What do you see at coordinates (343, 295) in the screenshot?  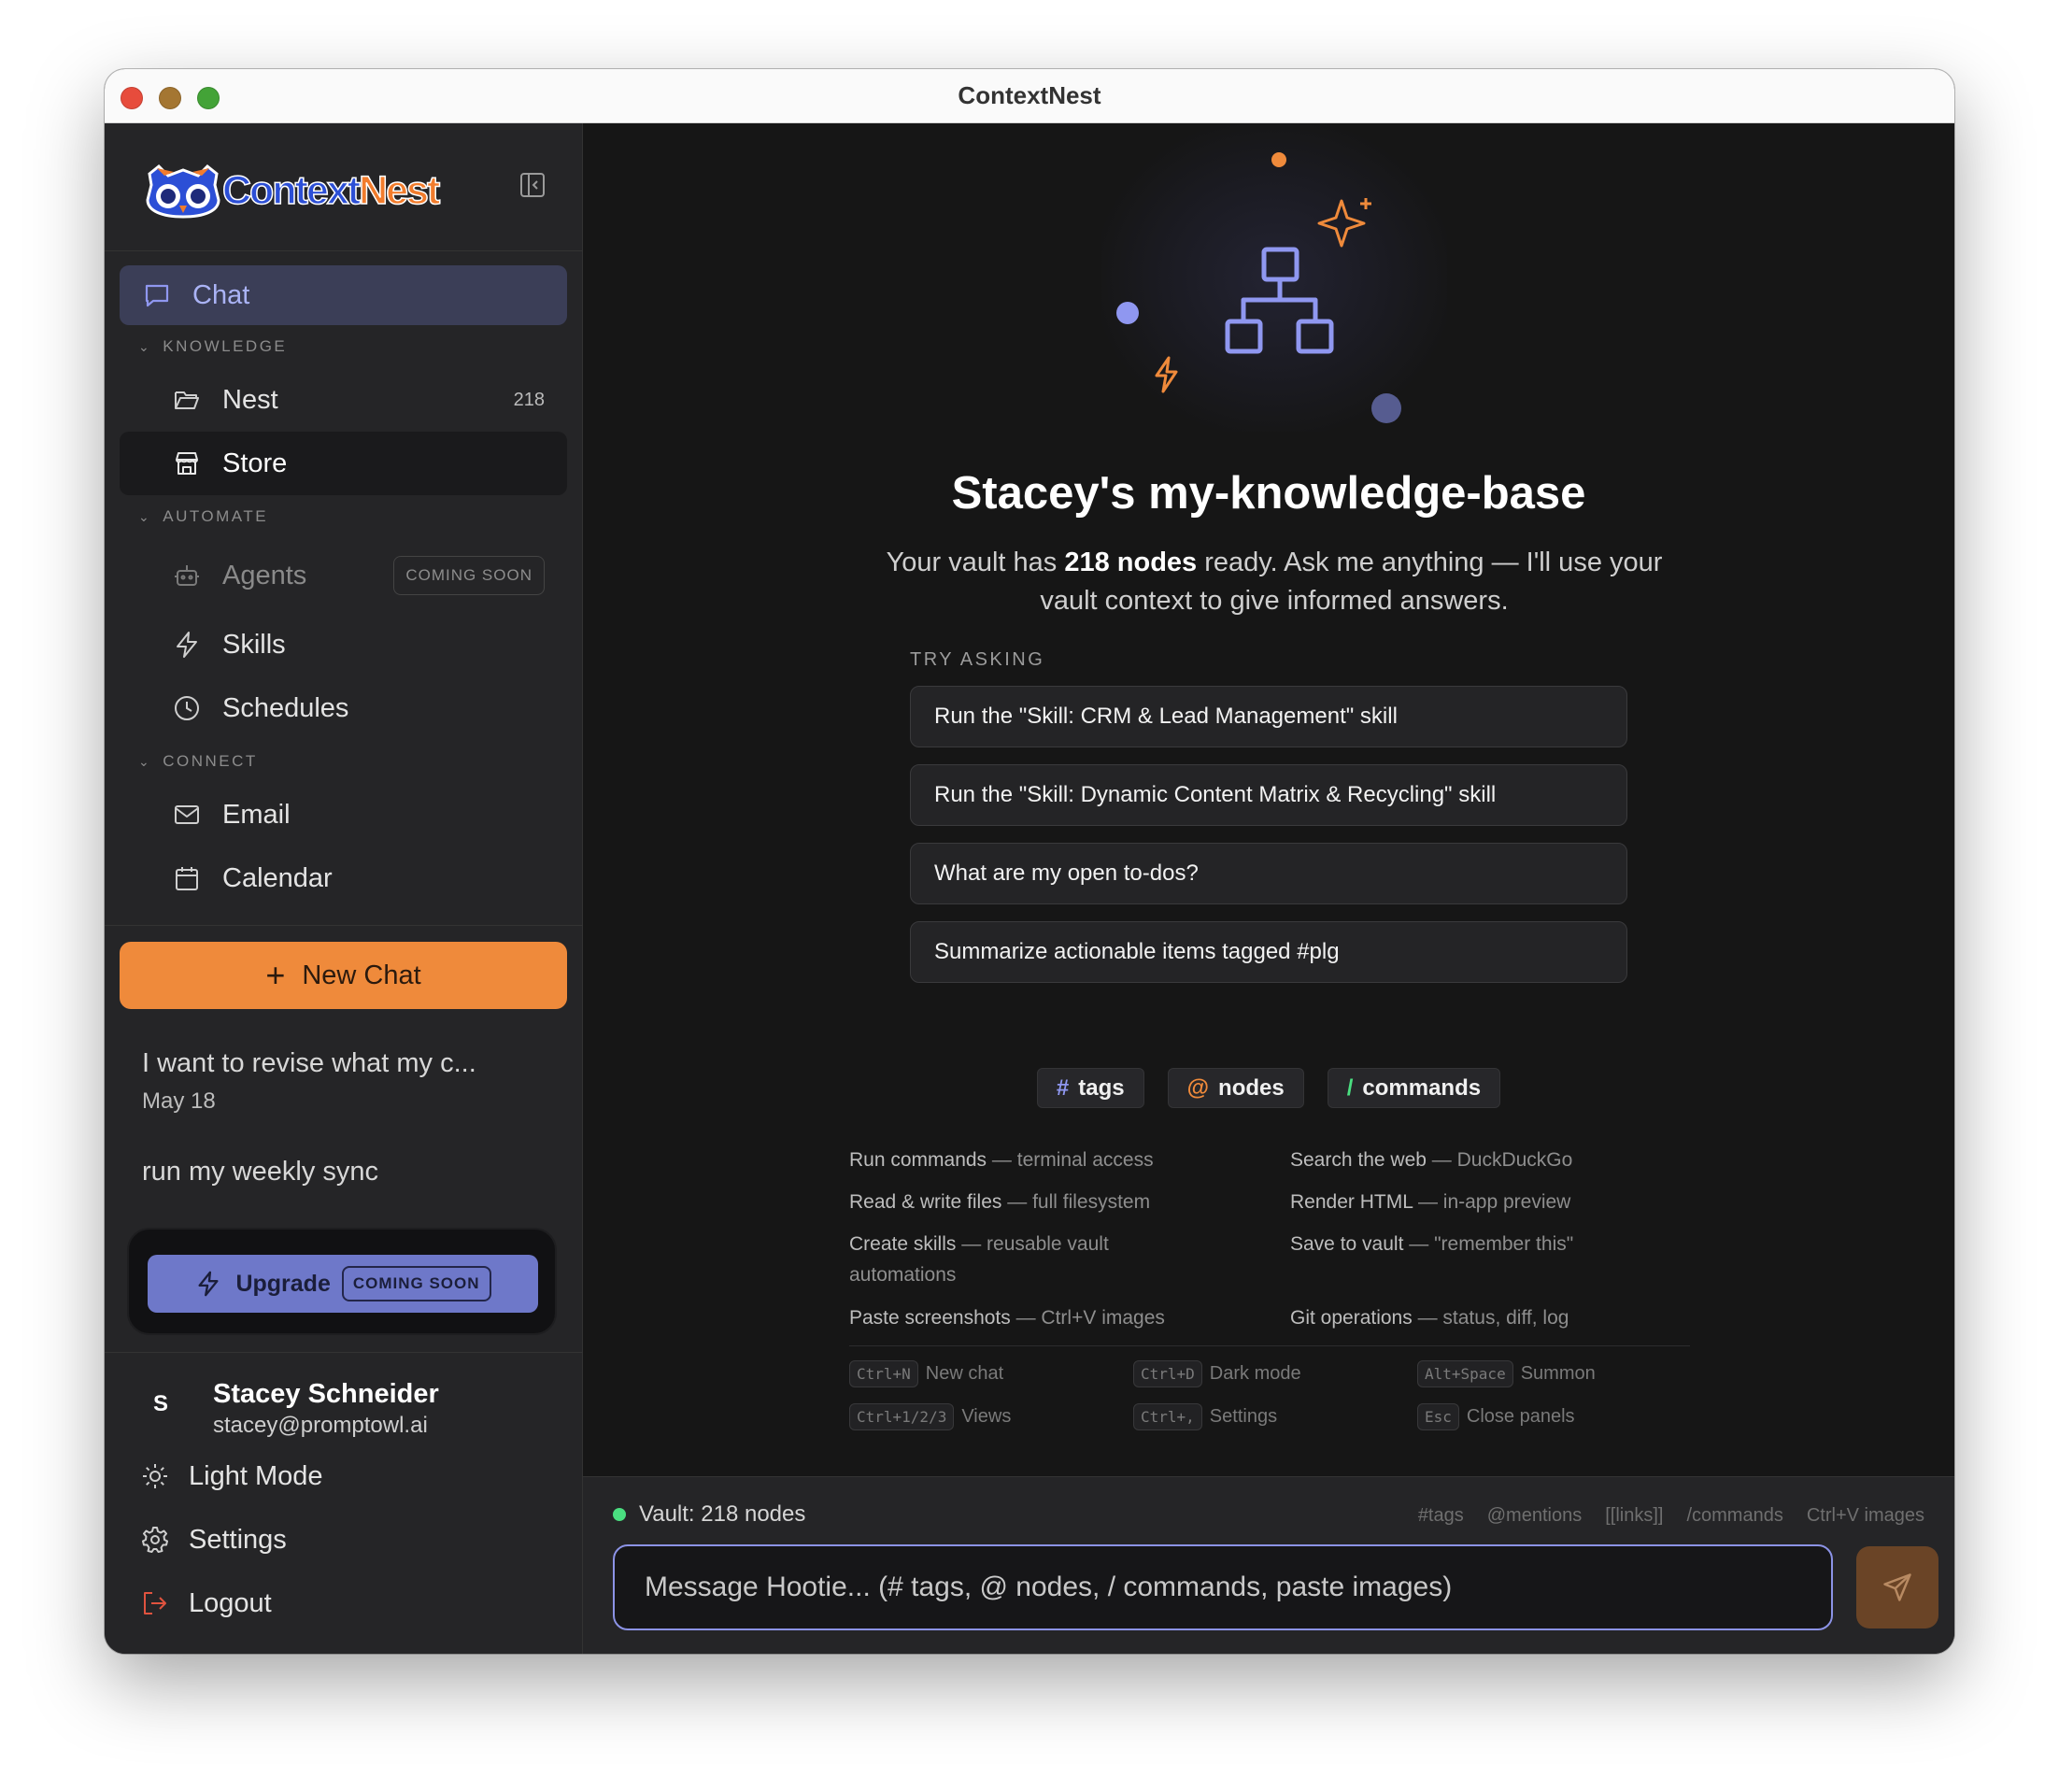 I see `sidebar-item-chat: Chat` at bounding box center [343, 295].